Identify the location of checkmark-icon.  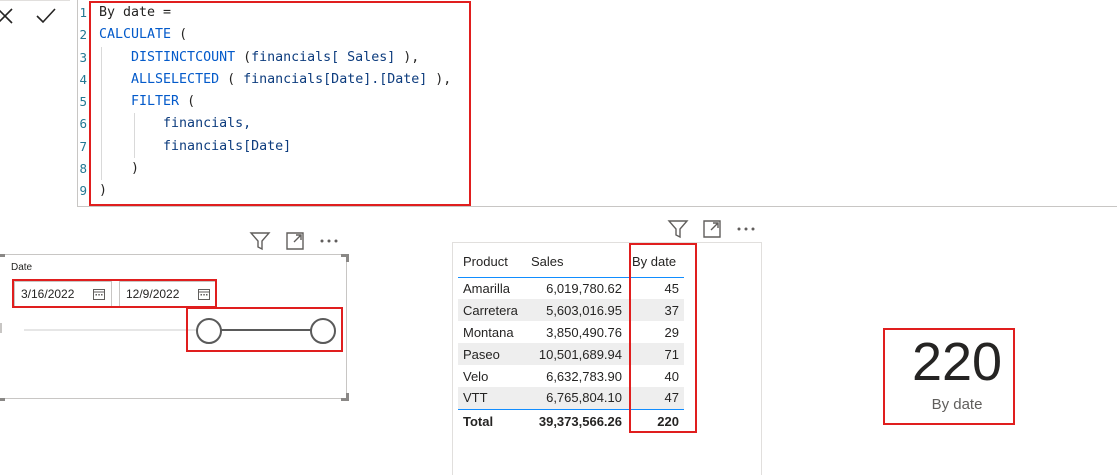
(46, 16).